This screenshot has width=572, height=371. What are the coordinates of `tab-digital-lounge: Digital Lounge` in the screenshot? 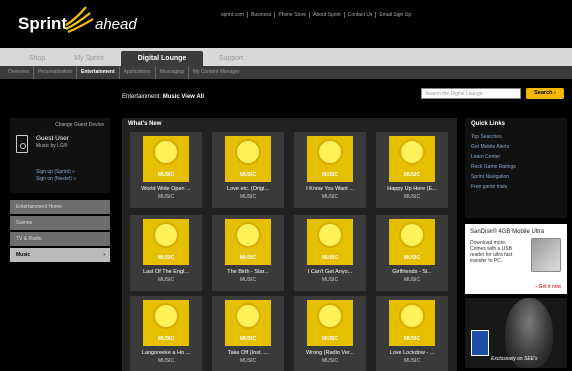 It's located at (162, 58).